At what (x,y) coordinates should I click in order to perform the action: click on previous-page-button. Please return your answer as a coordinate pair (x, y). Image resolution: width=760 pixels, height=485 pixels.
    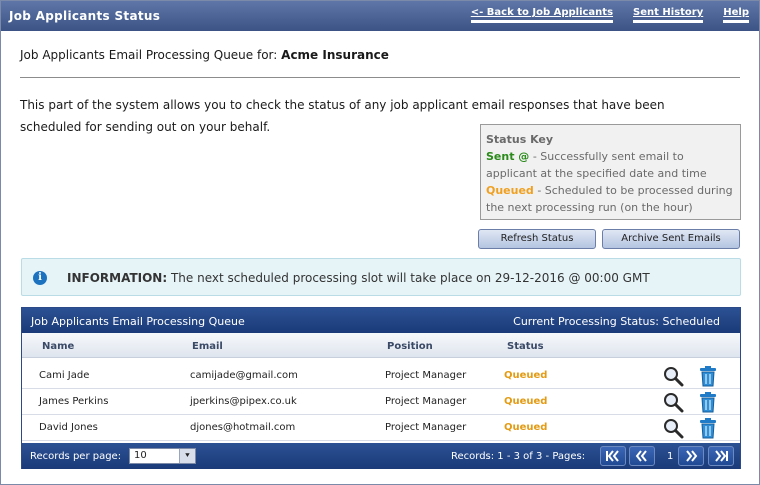
    Looking at the image, I should click on (642, 456).